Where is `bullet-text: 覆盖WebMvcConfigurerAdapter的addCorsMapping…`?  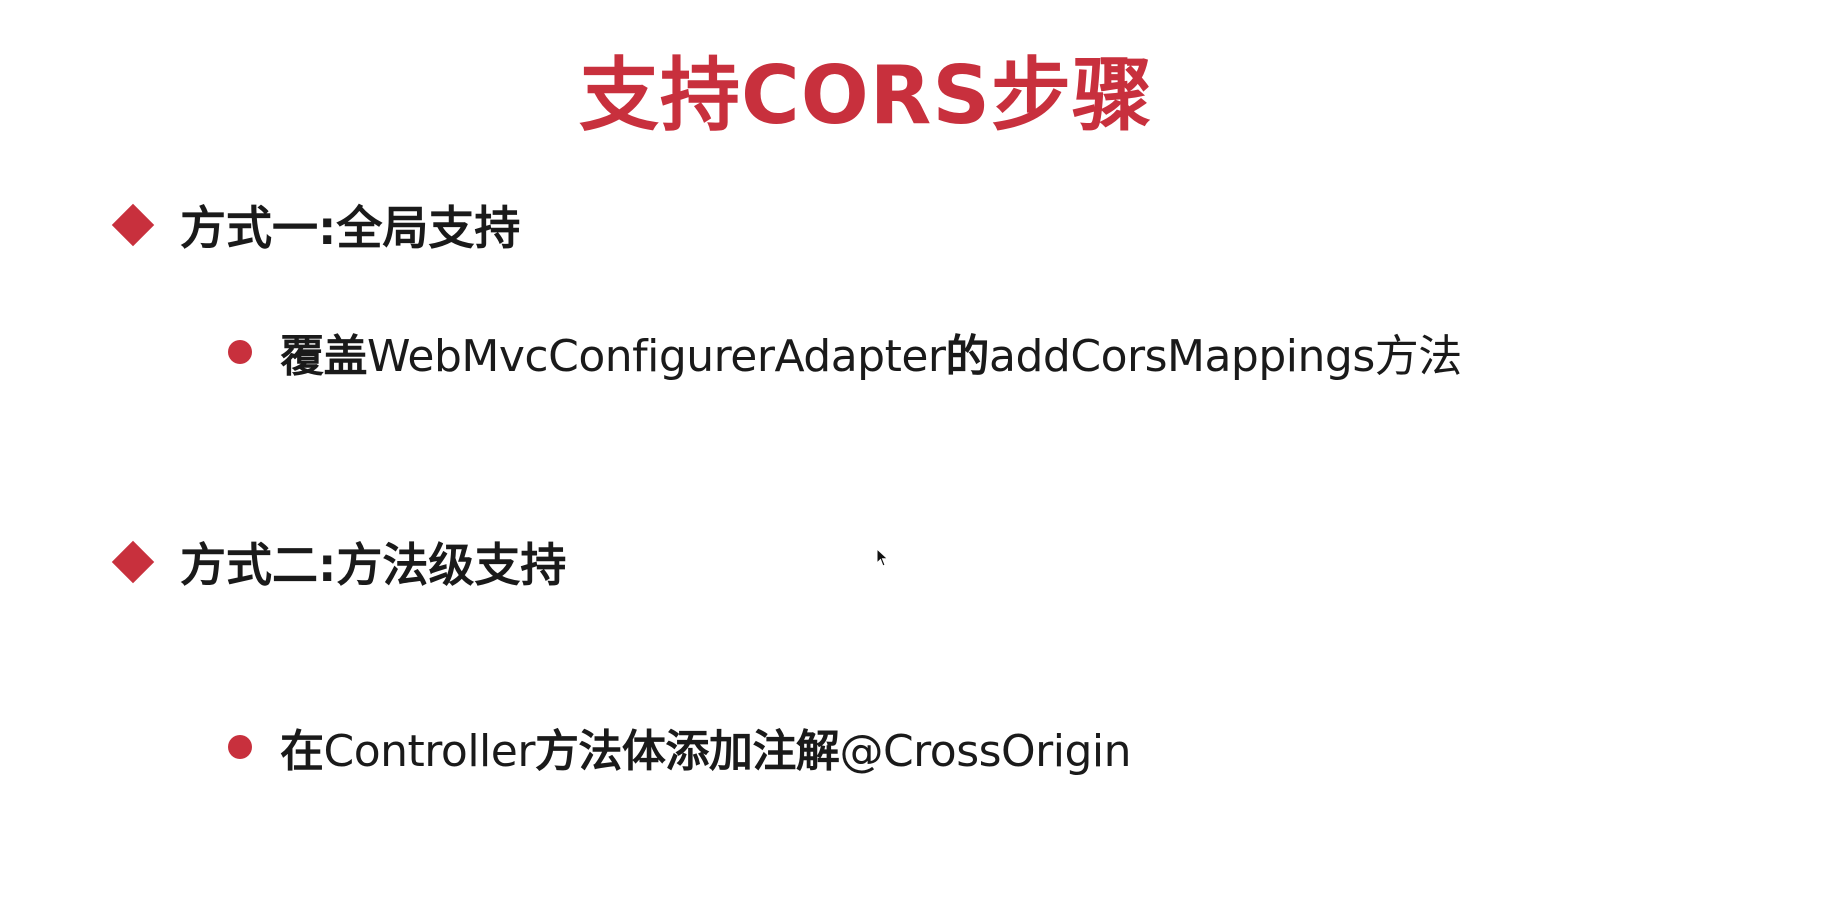 bullet-text: 覆盖WebMvcConfigurerAdapter的addCorsMapping… is located at coordinates (871, 352).